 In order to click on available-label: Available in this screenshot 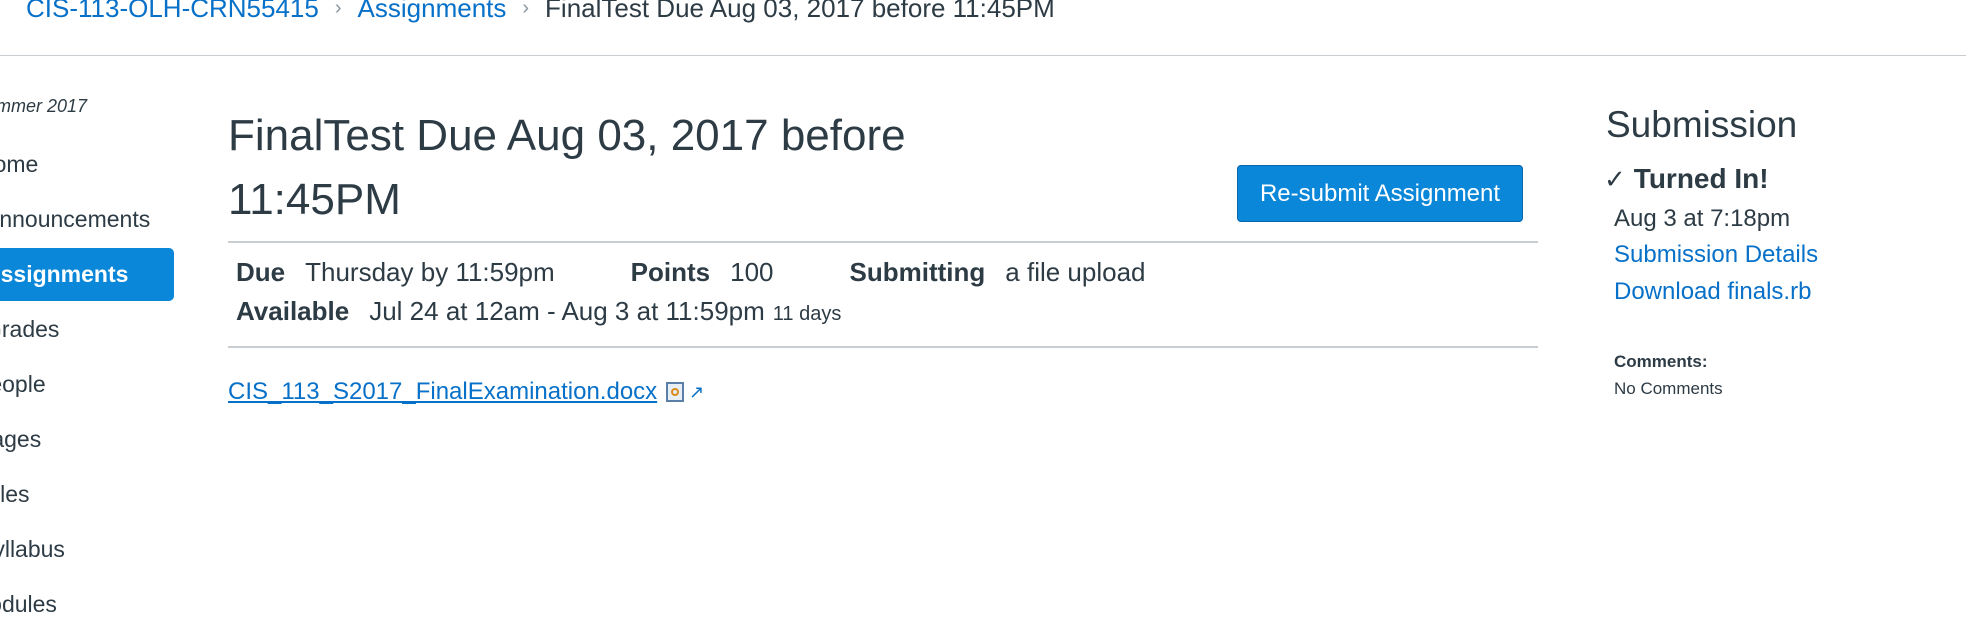, I will do `click(293, 311)`.